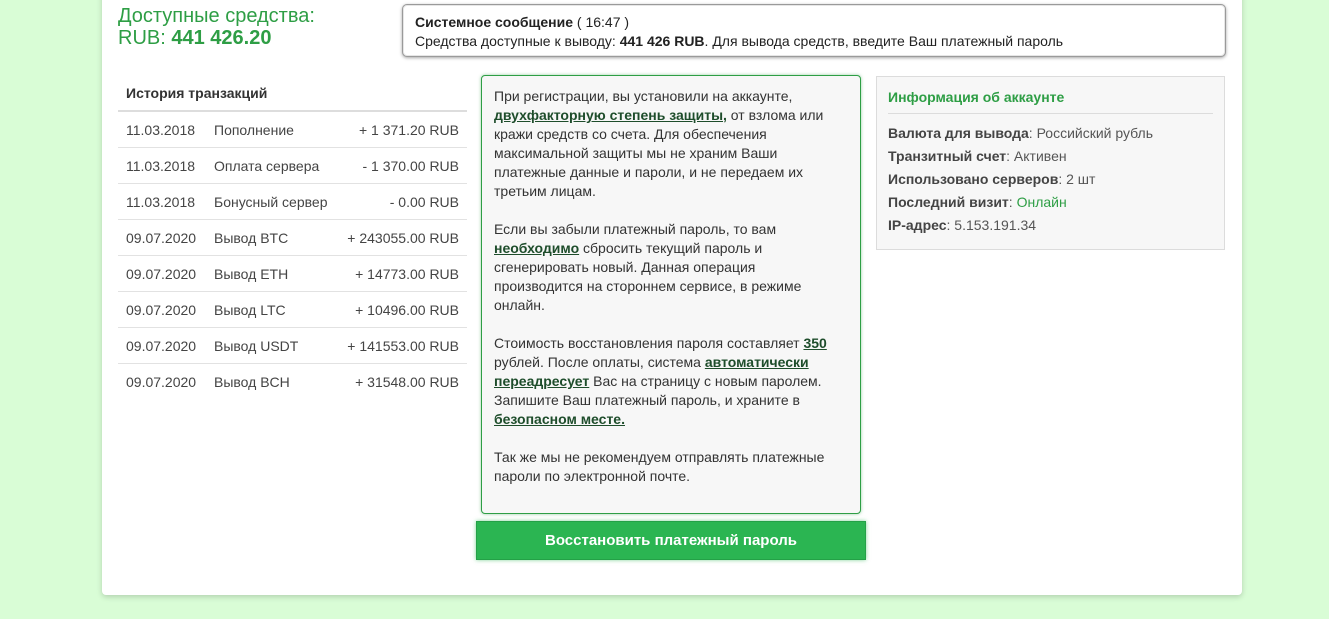 This screenshot has height=619, width=1329. I want to click on notice-text: Вас на страницу с новым паролем., so click(705, 381).